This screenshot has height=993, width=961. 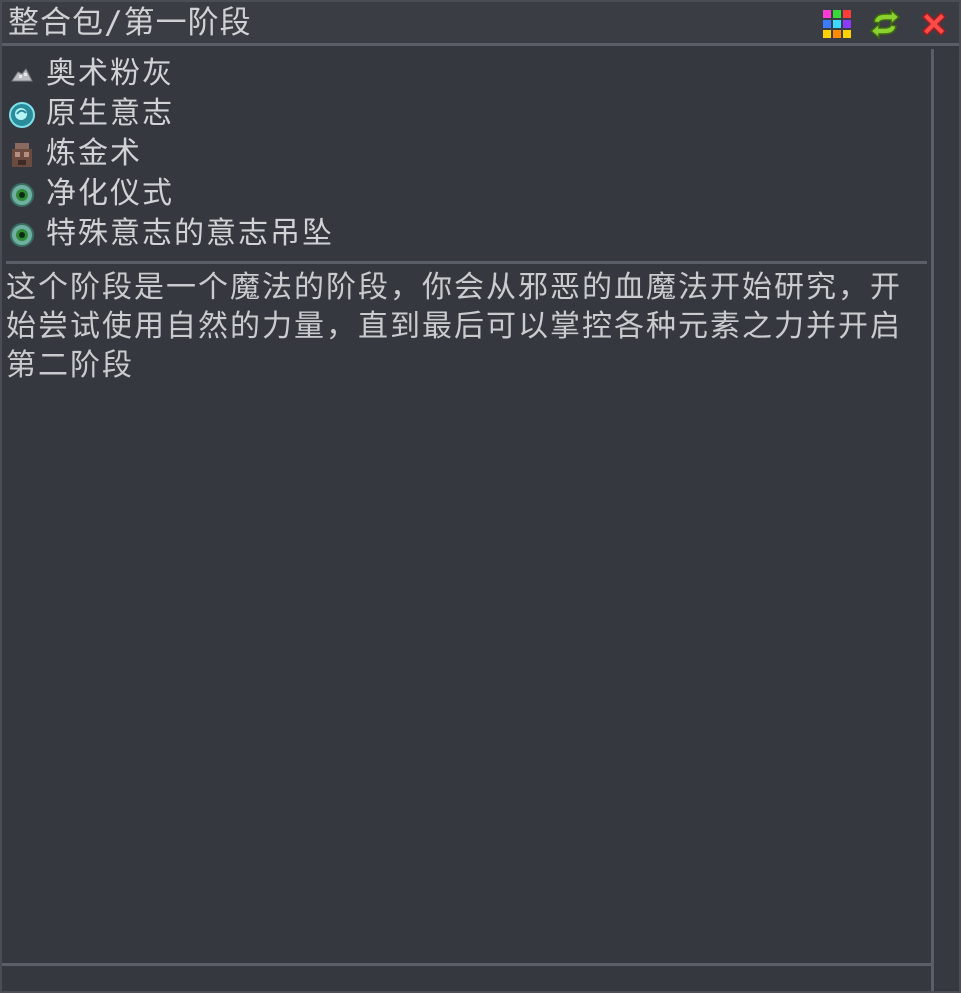 I want to click on raw-will-icon, so click(x=22, y=115).